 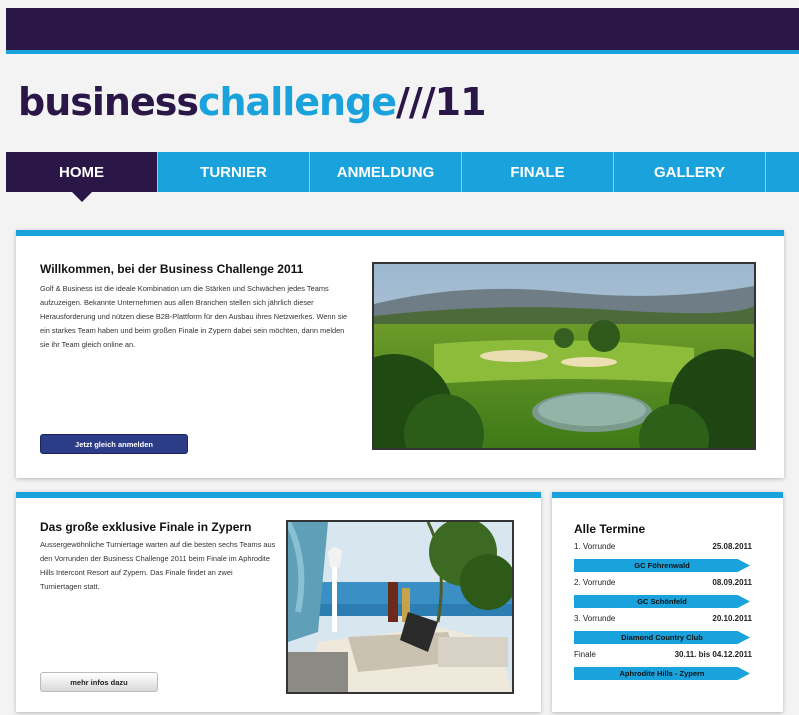 I want to click on date-row-4: Finale 30.11. bis 04.12.2011, so click(x=663, y=654).